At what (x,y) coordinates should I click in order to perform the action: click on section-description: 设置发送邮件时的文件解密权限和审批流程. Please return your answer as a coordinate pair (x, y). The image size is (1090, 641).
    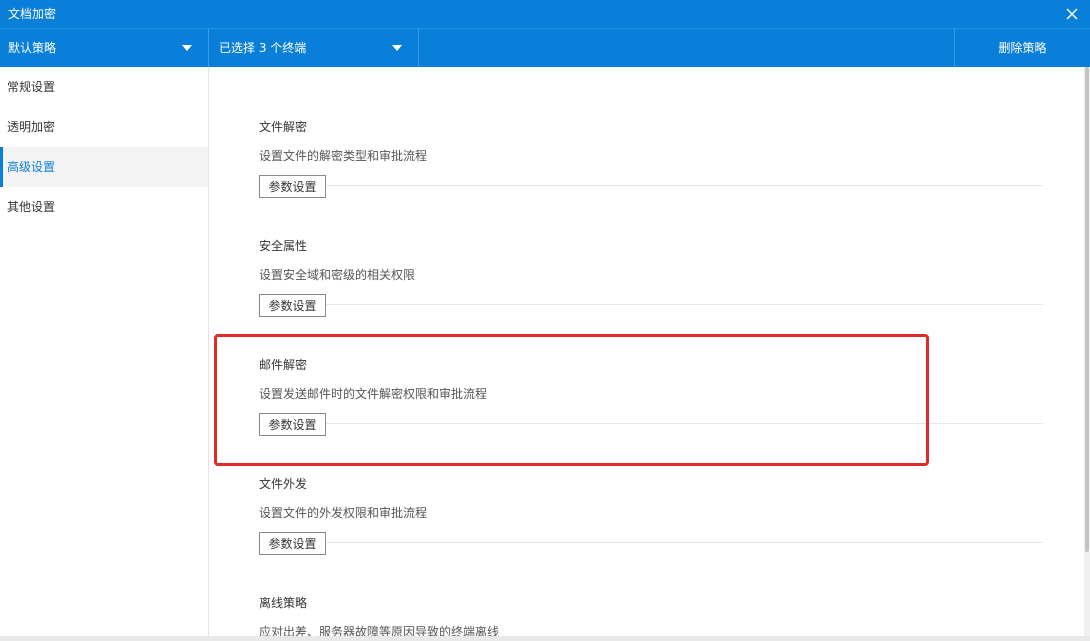
    Looking at the image, I should click on (373, 394).